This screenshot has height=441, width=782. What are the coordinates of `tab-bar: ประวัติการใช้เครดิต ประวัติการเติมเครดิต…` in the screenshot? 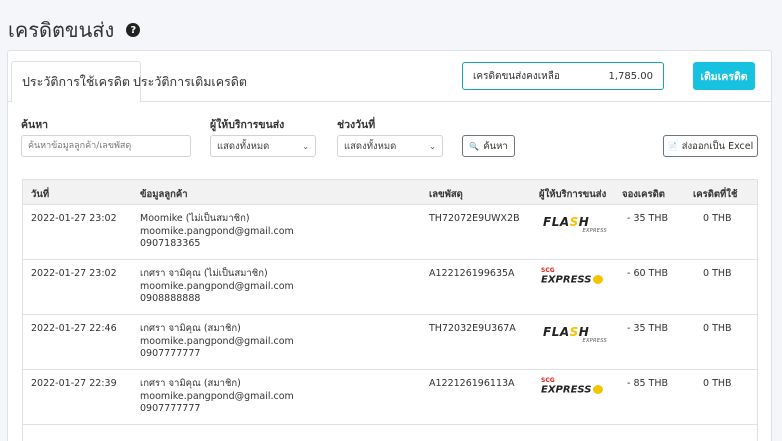 It's located at (389, 77).